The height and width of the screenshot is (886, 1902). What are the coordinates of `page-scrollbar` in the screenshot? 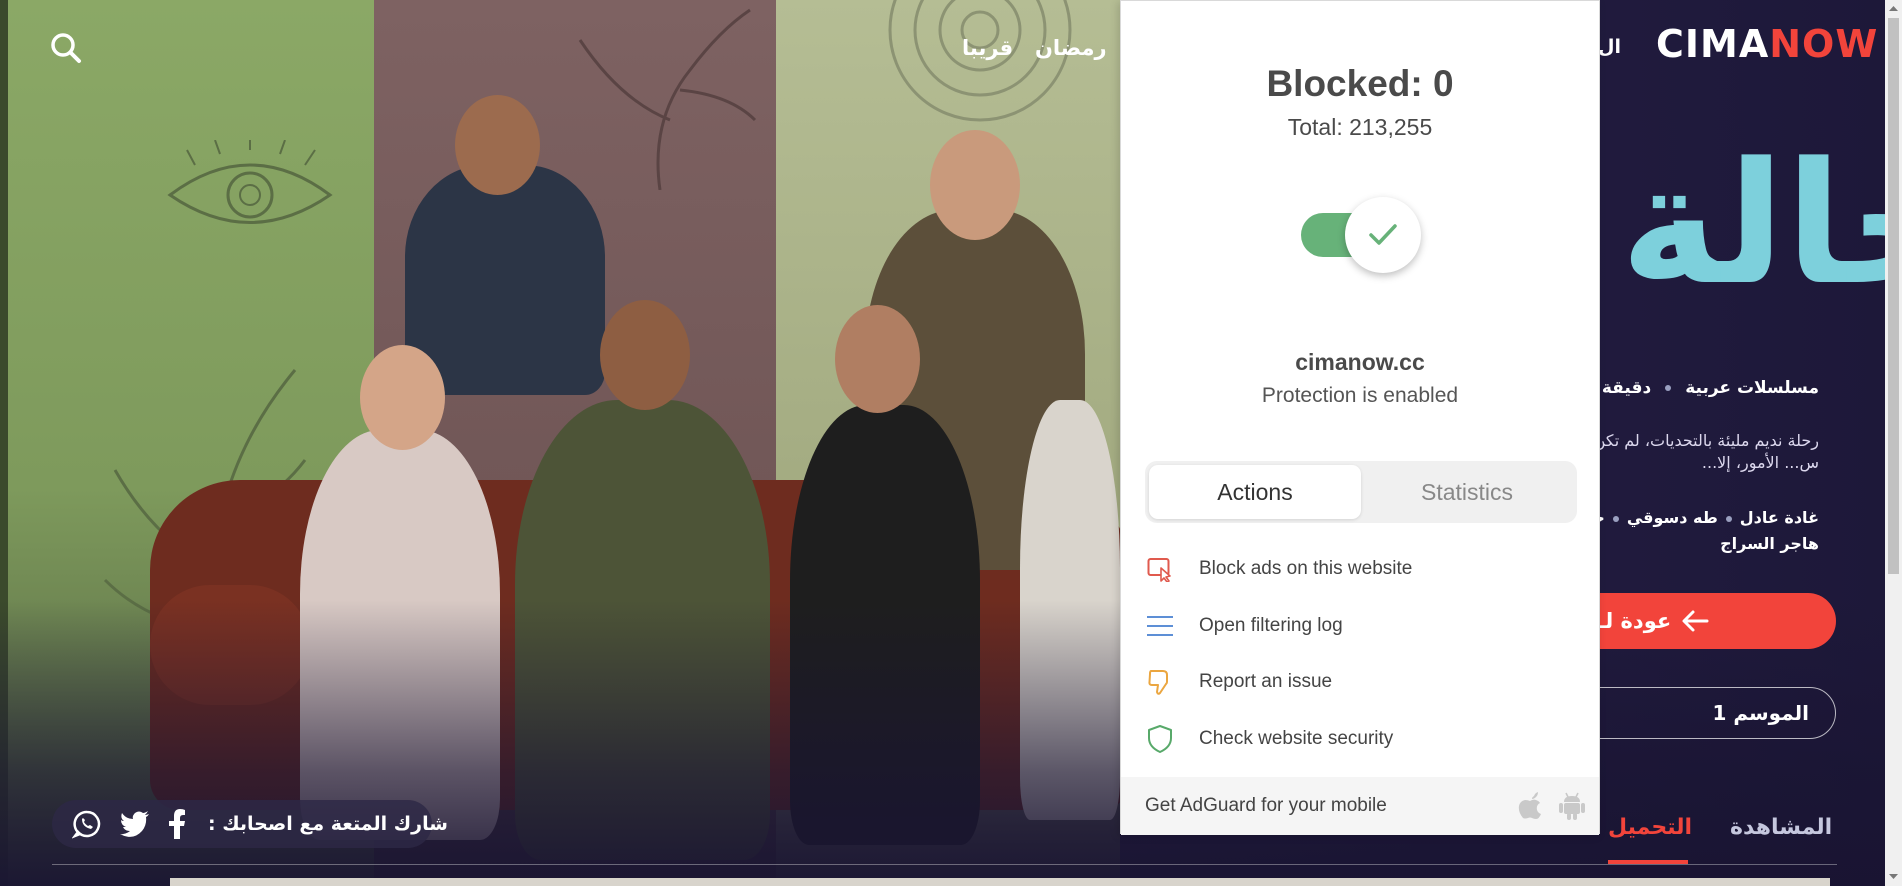 It's located at (1893, 443).